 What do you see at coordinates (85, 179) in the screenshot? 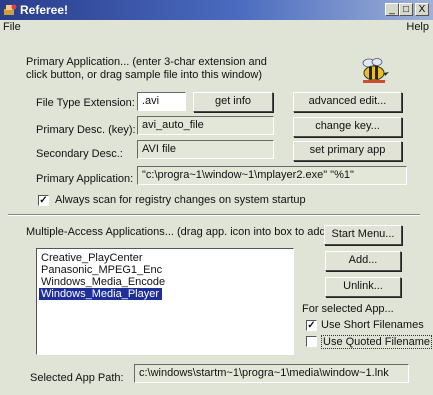
I see `primary-app-label: Primary Application:` at bounding box center [85, 179].